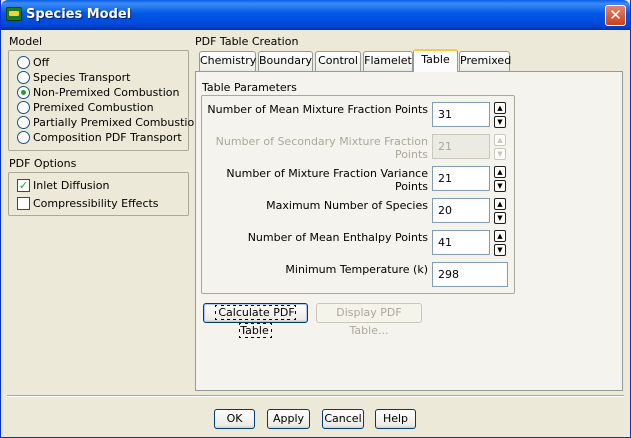 This screenshot has height=438, width=631. What do you see at coordinates (395, 419) in the screenshot?
I see `help-button: Help` at bounding box center [395, 419].